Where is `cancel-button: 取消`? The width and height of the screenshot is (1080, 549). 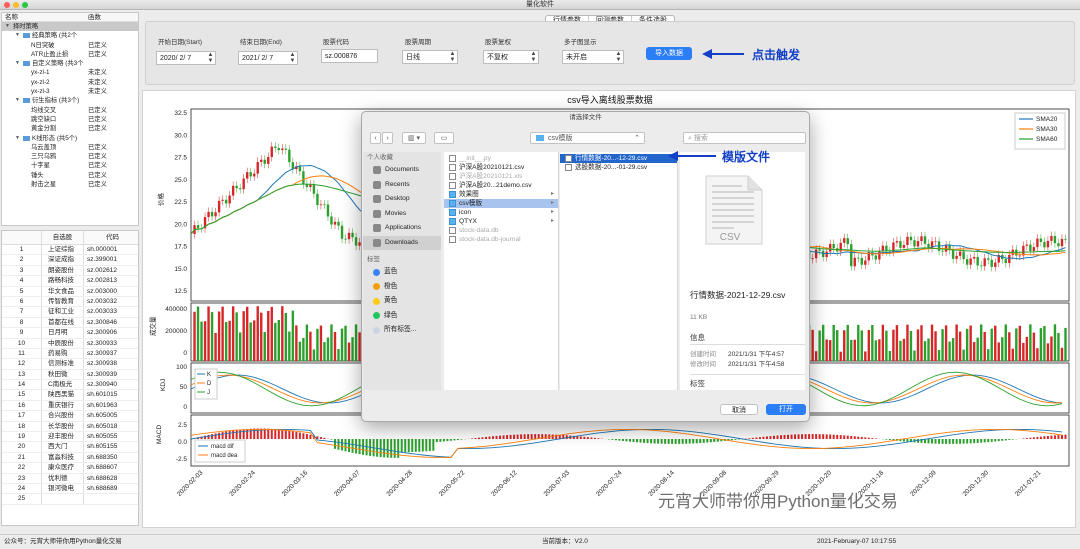 cancel-button: 取消 is located at coordinates (739, 409).